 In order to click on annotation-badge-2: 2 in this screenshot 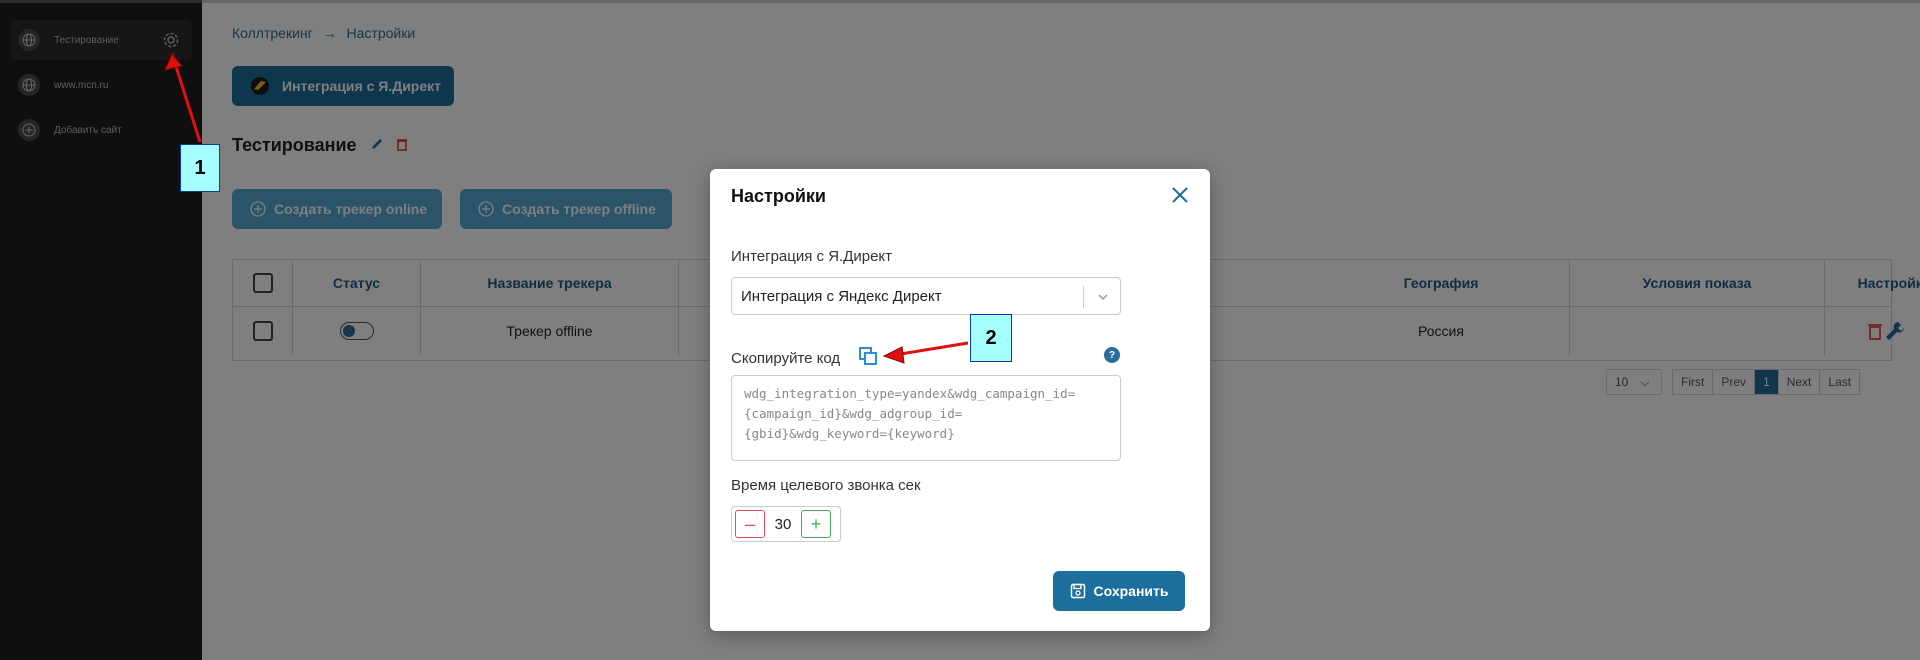, I will do `click(991, 338)`.